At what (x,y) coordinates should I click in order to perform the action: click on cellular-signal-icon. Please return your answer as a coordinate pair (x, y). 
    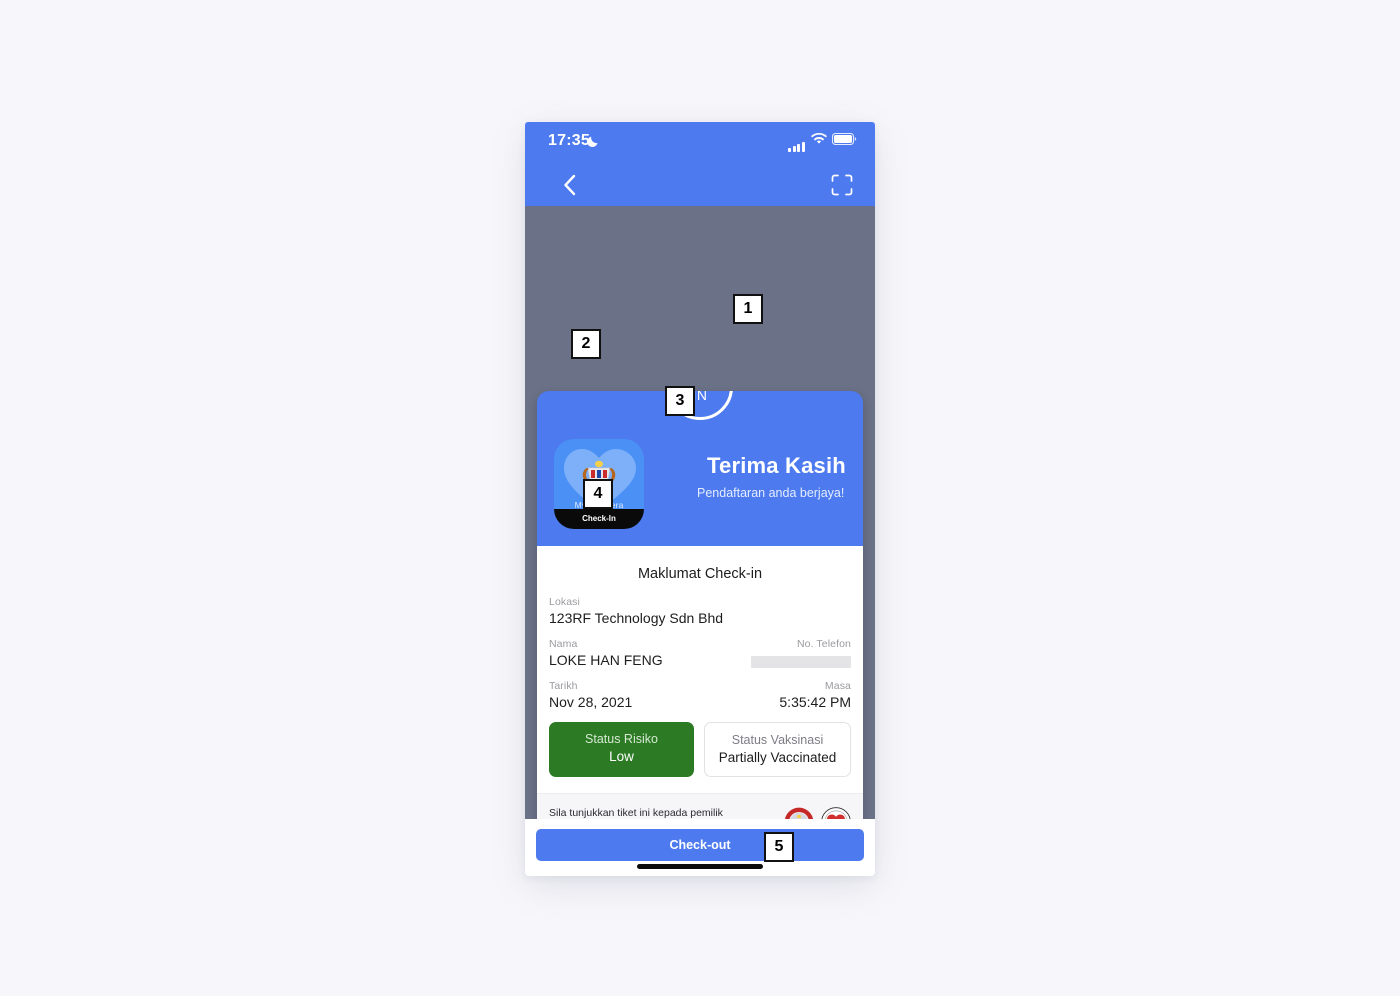
    Looking at the image, I should click on (797, 143).